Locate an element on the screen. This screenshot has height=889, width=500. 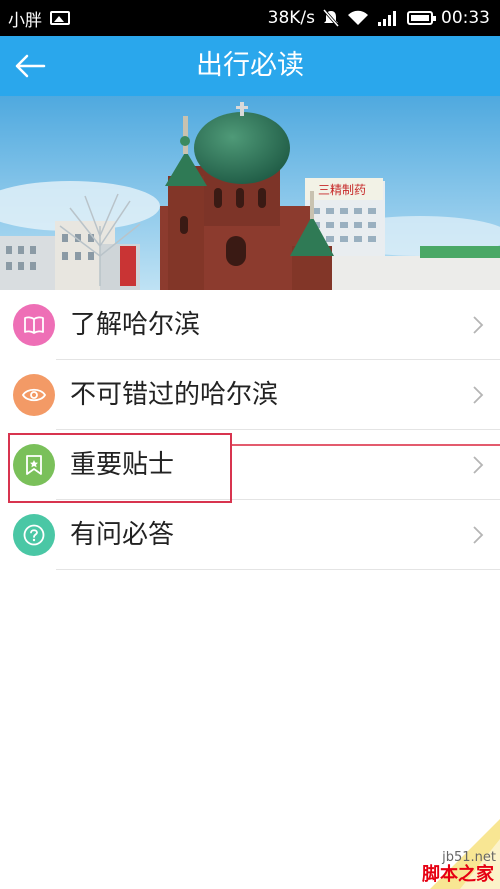
book-icon is located at coordinates (34, 325).